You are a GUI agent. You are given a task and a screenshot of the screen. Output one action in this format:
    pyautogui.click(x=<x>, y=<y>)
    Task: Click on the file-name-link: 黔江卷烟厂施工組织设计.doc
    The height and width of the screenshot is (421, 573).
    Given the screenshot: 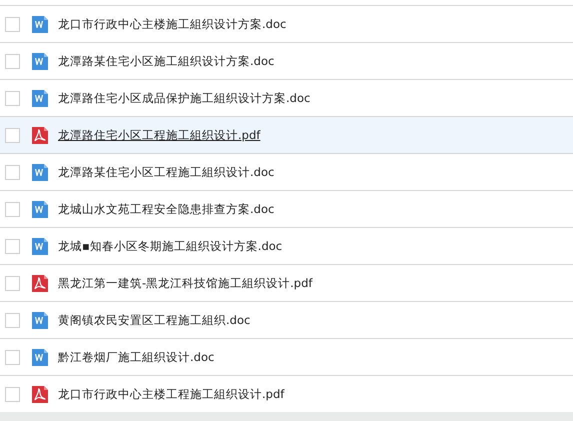 What is the action you would take?
    pyautogui.click(x=136, y=357)
    